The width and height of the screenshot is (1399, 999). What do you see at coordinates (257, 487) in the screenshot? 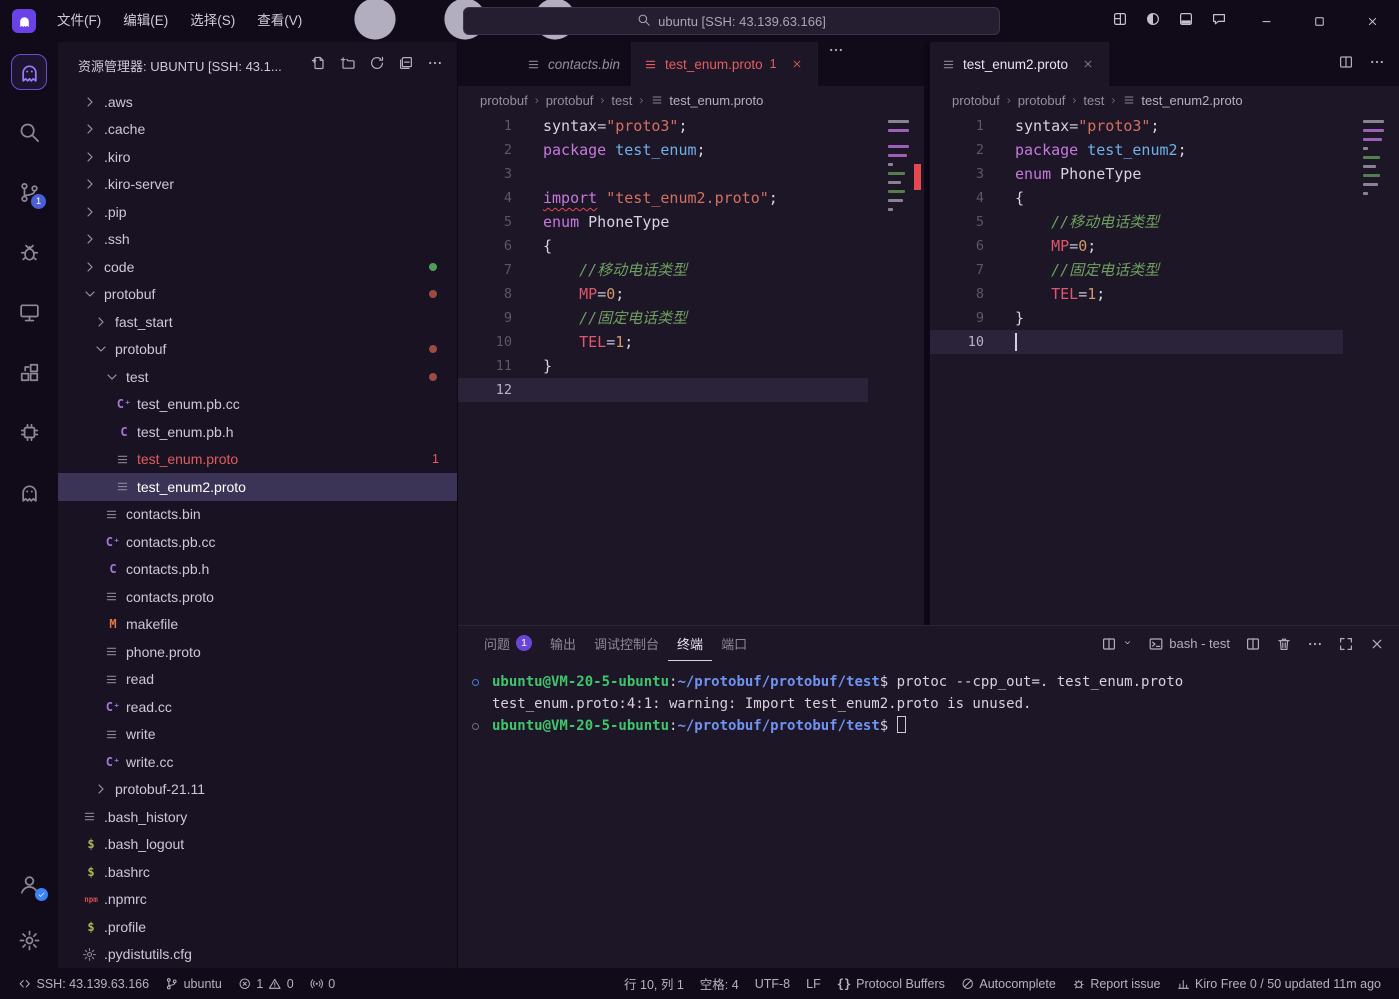
I see `tree-item-test_enum2.proto: test_enum2.proto` at bounding box center [257, 487].